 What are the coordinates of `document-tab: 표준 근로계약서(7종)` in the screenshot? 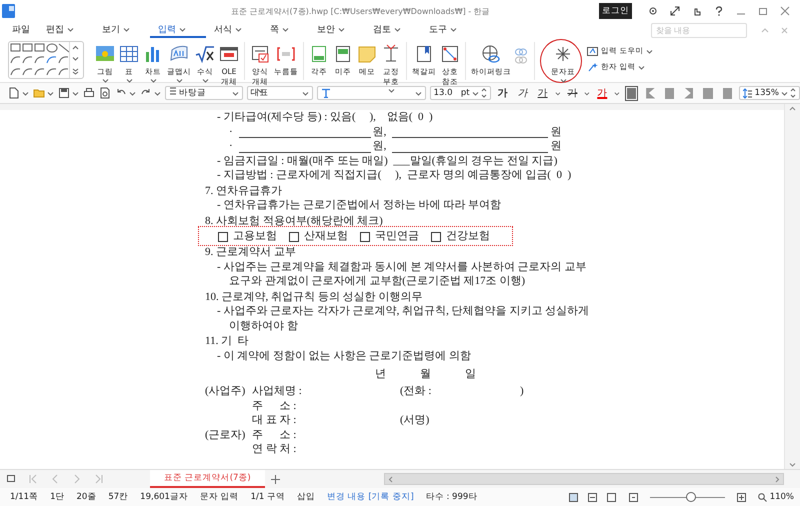 It's located at (207, 479).